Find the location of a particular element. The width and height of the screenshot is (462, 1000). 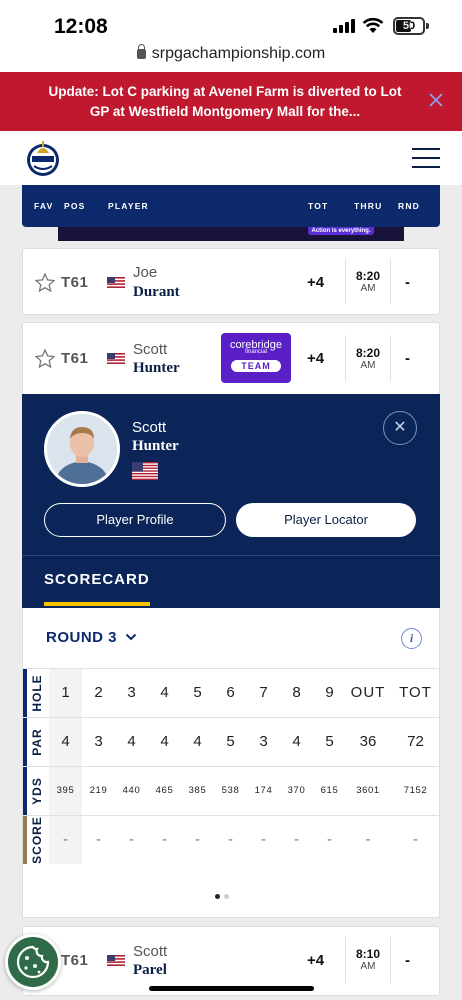

scorecard-cell: 465 is located at coordinates (164, 790).